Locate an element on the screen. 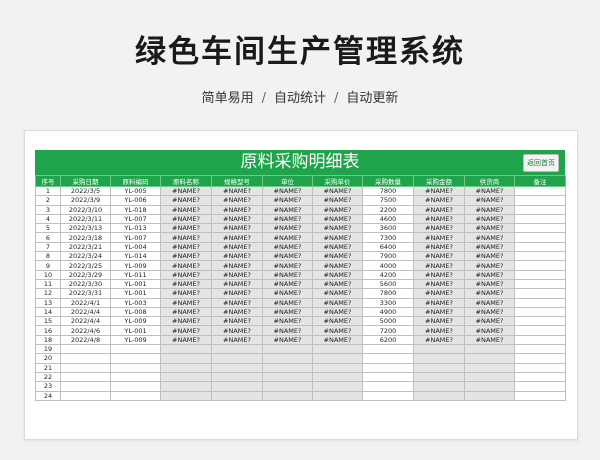 The height and width of the screenshot is (460, 600). table-cell: 11 is located at coordinates (48, 284).